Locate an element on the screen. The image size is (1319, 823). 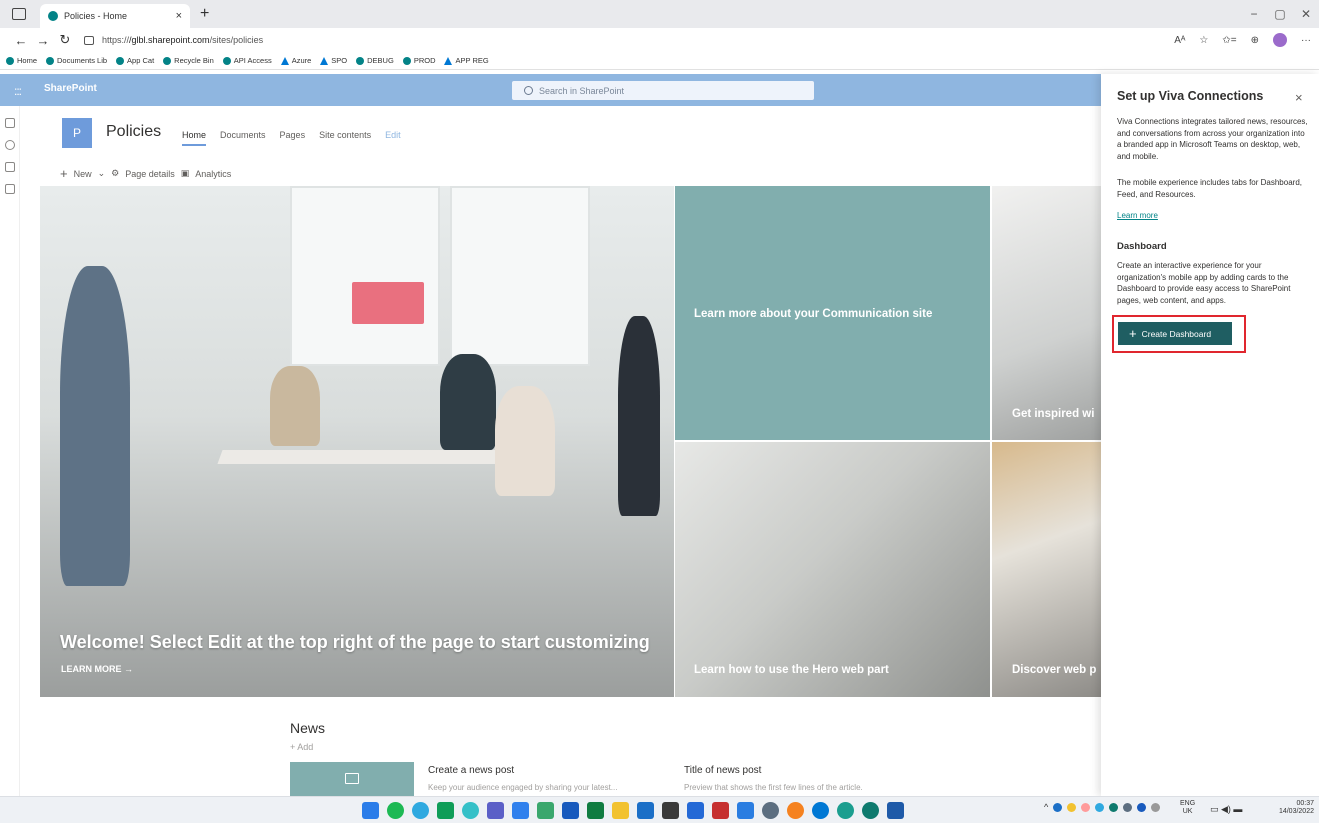
news-thumbnail is located at coordinates (352, 779).